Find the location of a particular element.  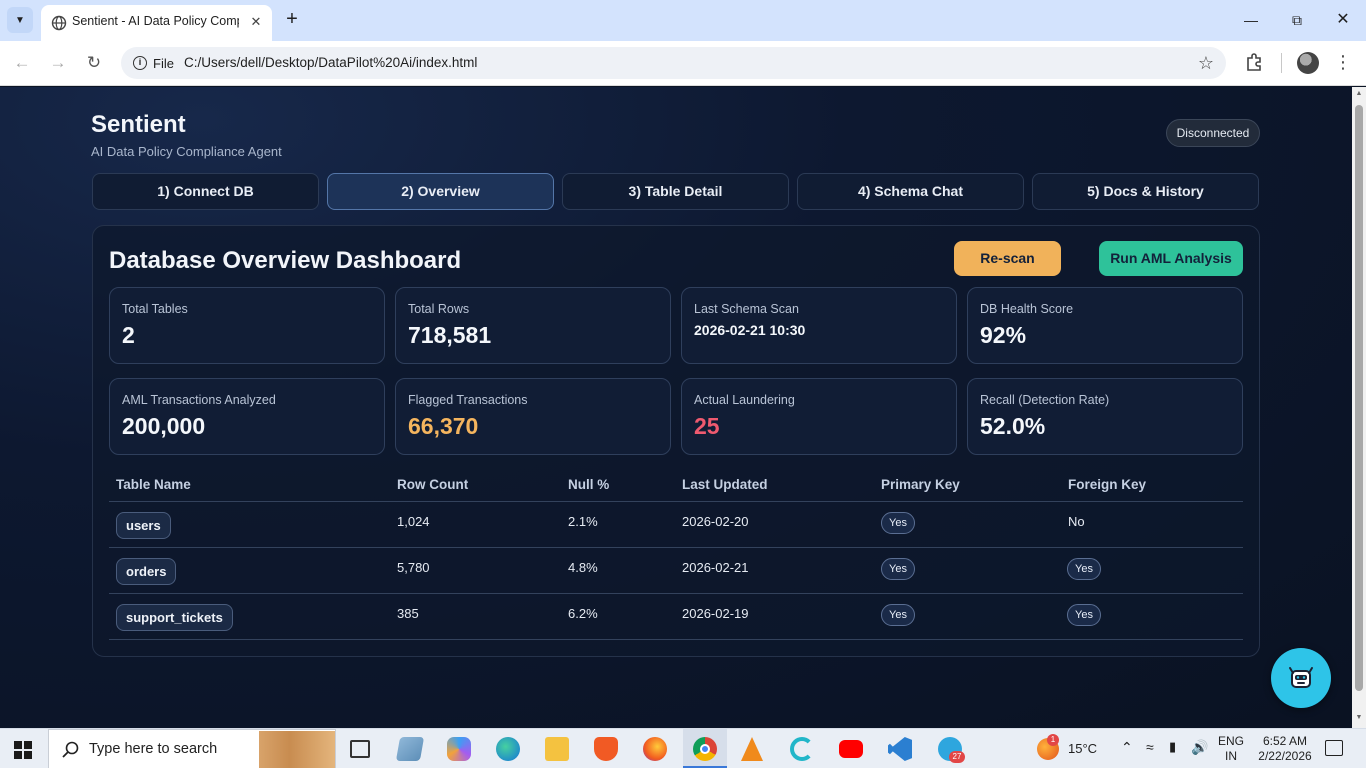

stat-value: 718,581 is located at coordinates (450, 335).